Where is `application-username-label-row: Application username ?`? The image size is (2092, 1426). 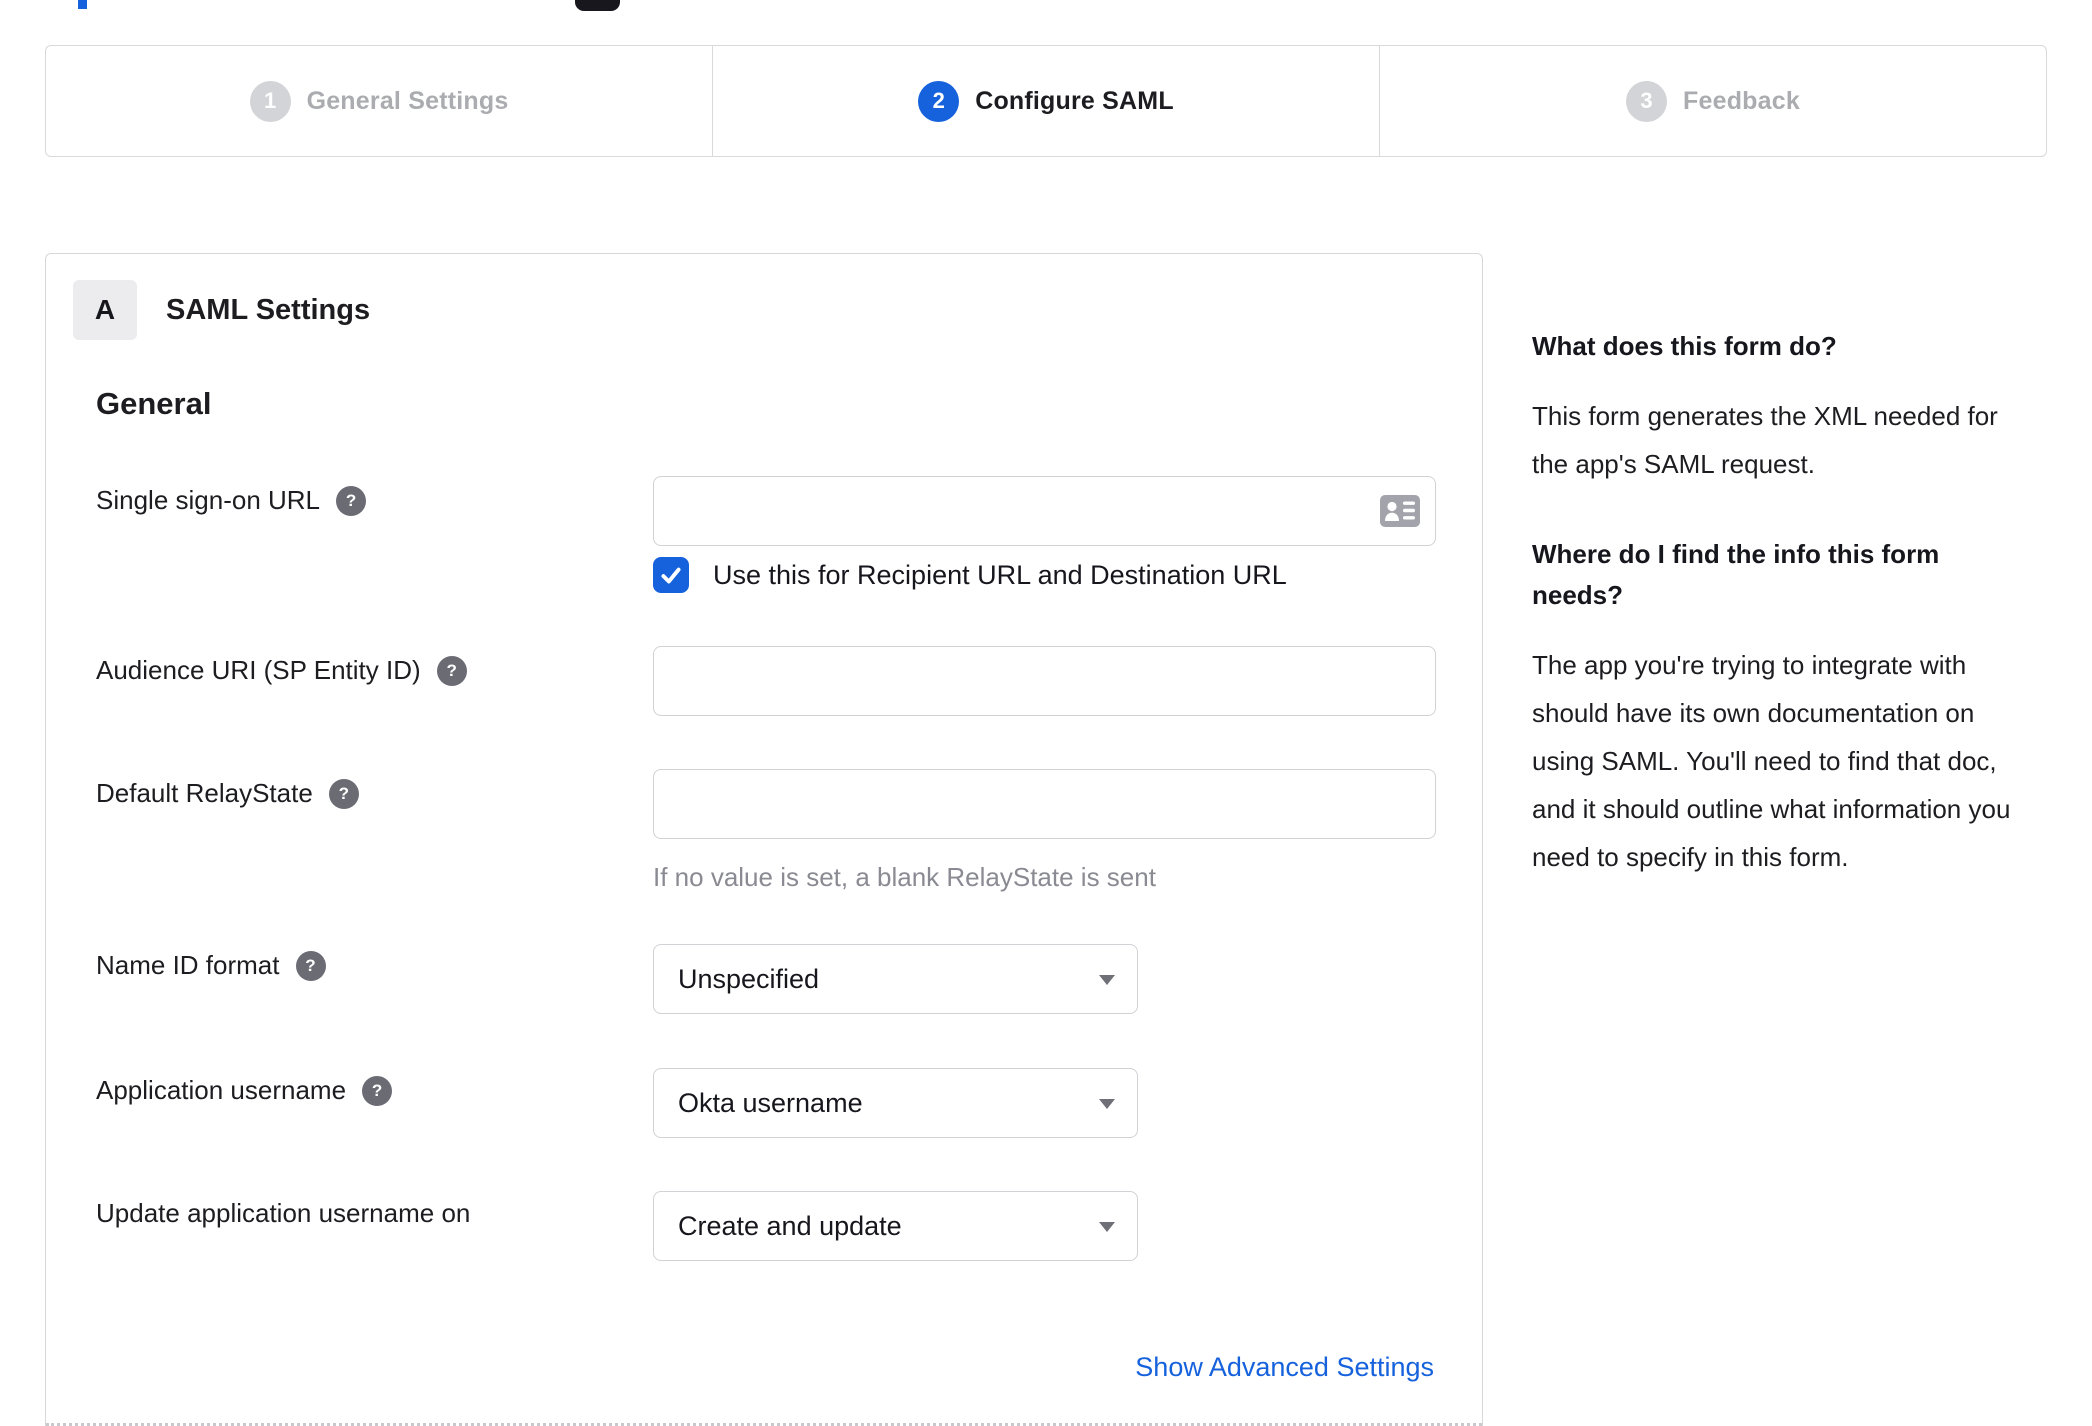 application-username-label-row: Application username ? is located at coordinates (244, 1090).